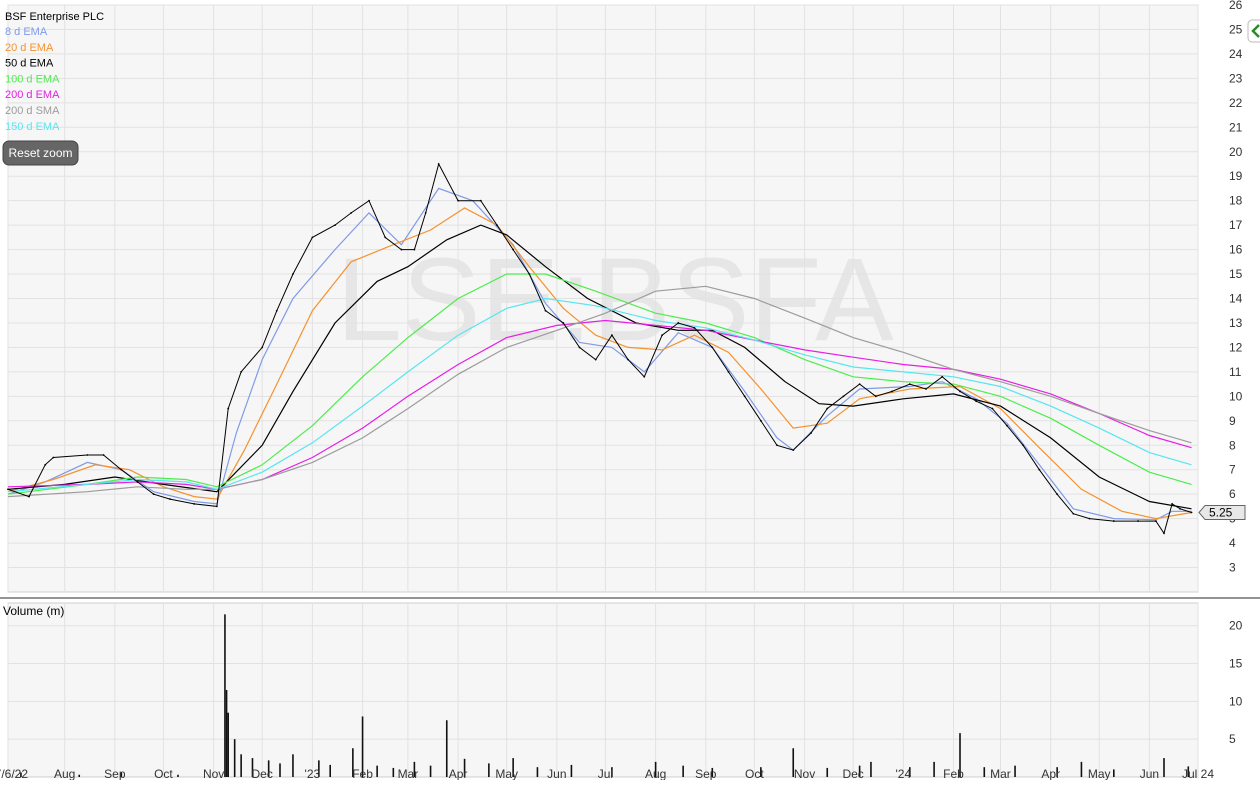  I want to click on price-tick-label: 17, so click(1236, 225).